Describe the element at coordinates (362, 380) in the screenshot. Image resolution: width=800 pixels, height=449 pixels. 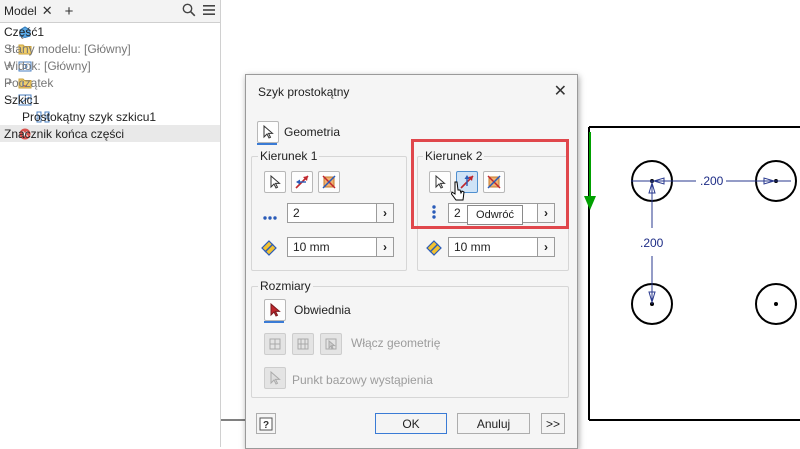
I see `base-point-label: Punkt bazowy wystąpienia` at that location.